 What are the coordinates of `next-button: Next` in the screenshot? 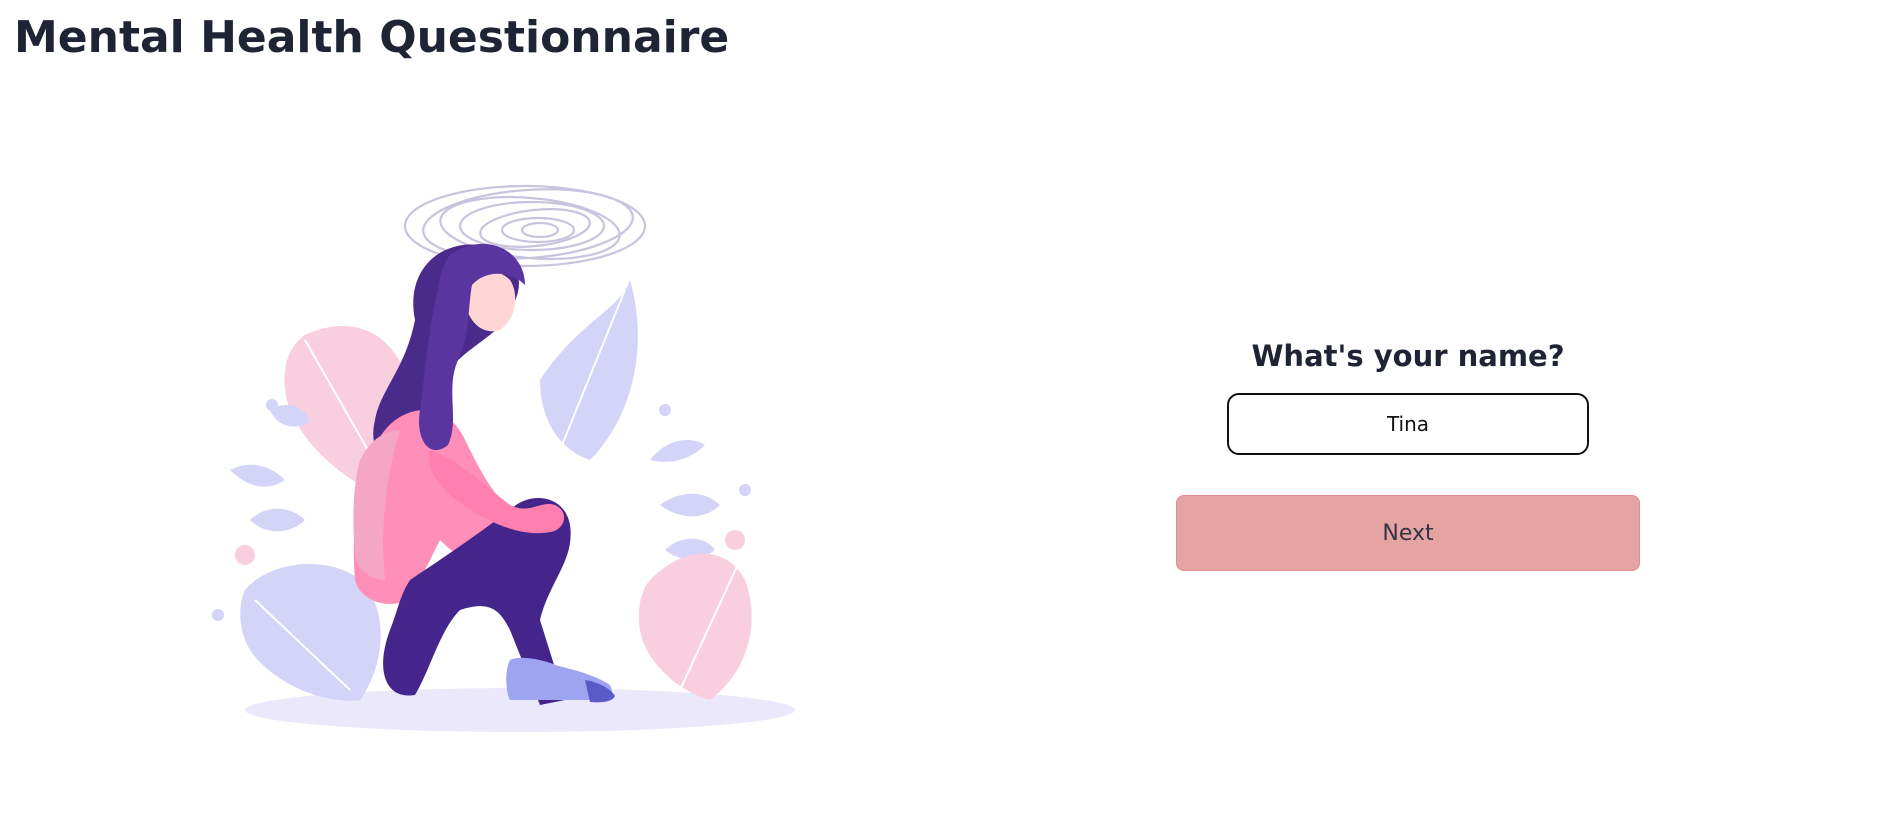 It's located at (1408, 533).